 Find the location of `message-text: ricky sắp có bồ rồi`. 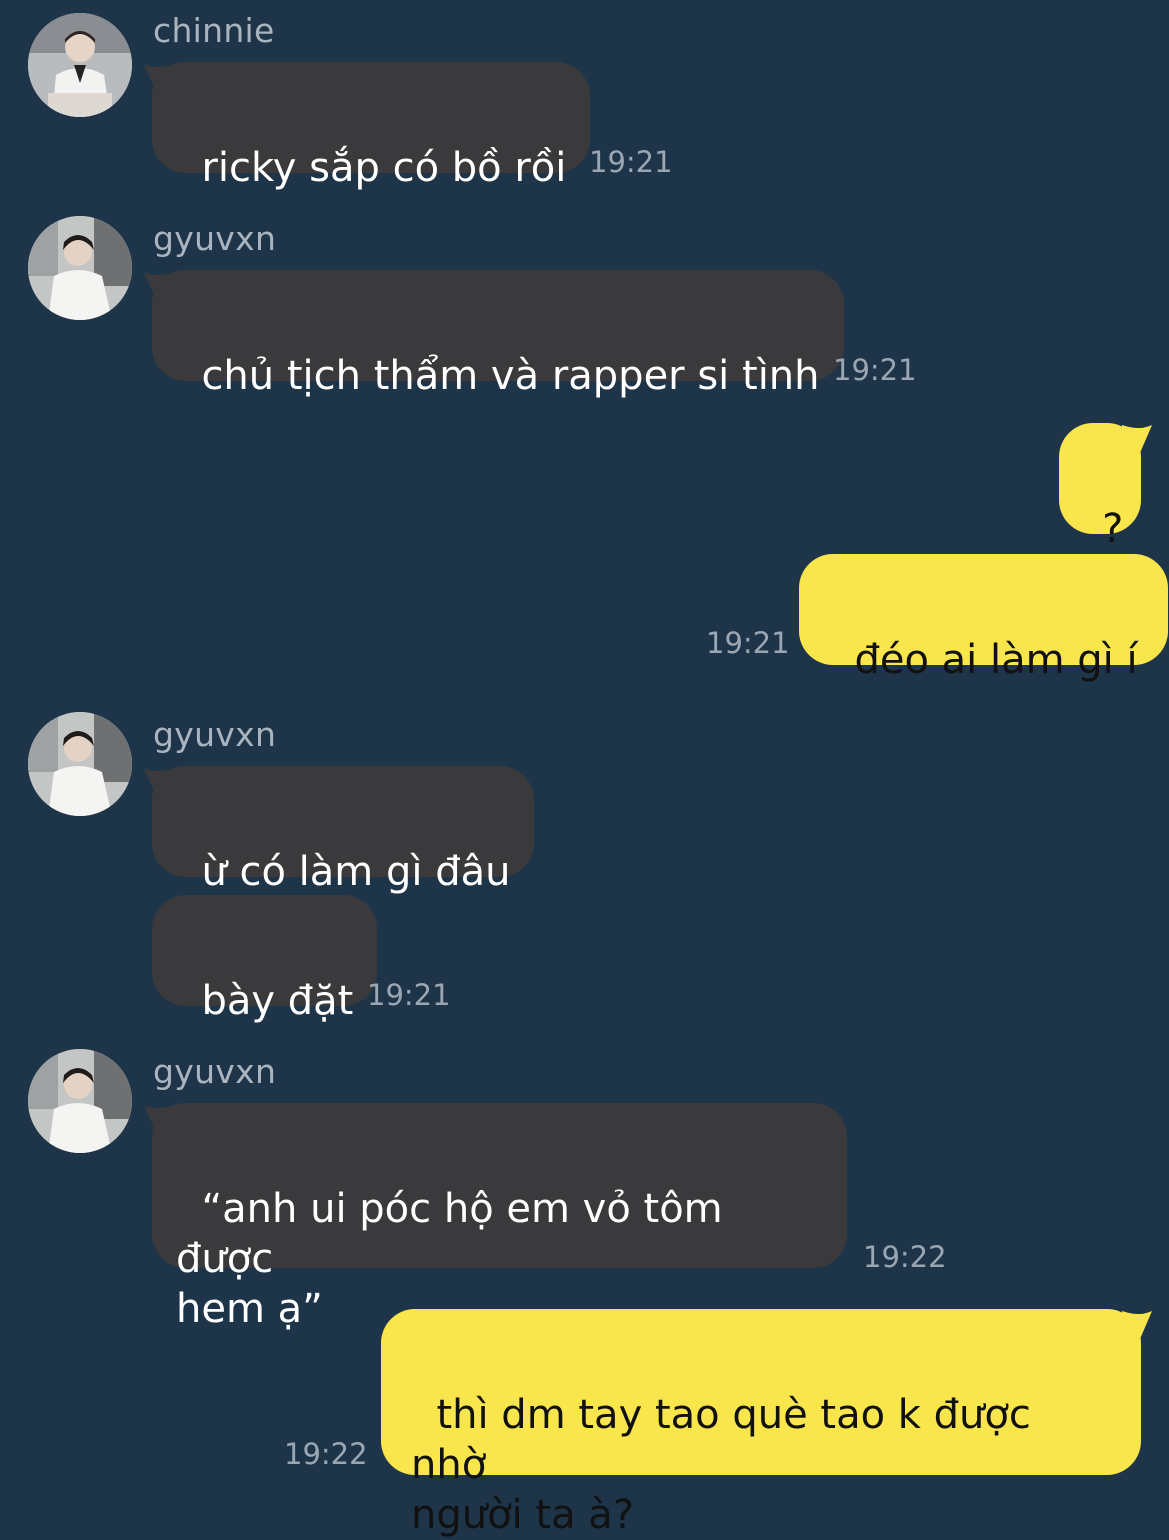

message-text: ricky sắp có bồ rồi is located at coordinates (384, 168).